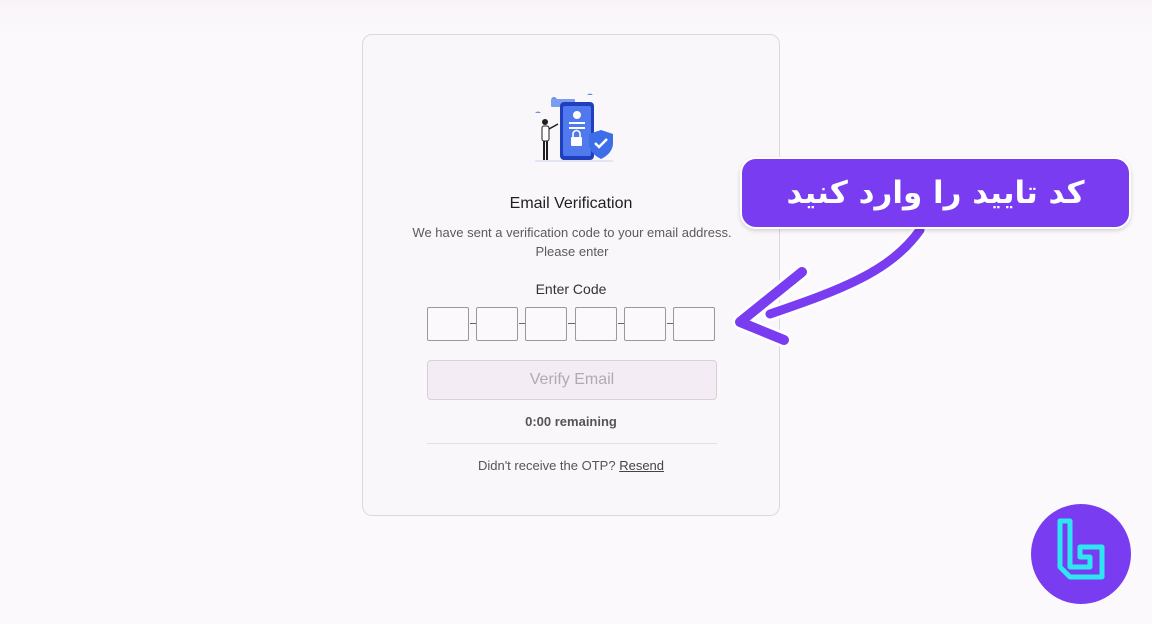 This screenshot has height=624, width=1152. I want to click on code-label: Enter Code, so click(571, 289).